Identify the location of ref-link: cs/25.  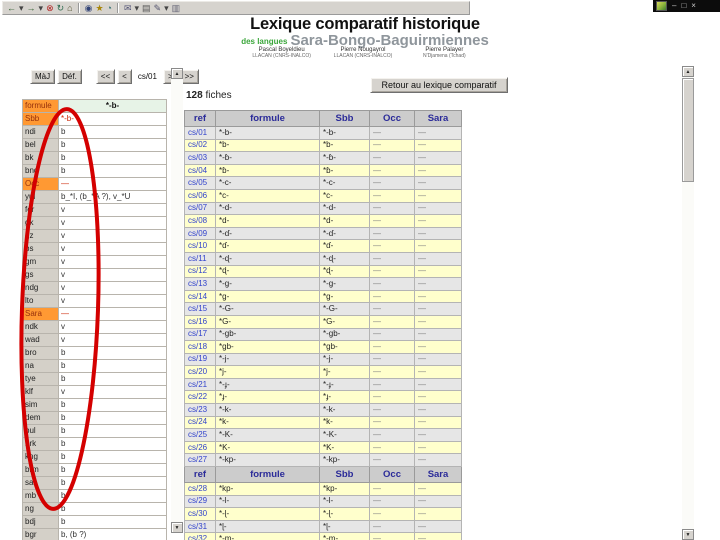
(200, 435).